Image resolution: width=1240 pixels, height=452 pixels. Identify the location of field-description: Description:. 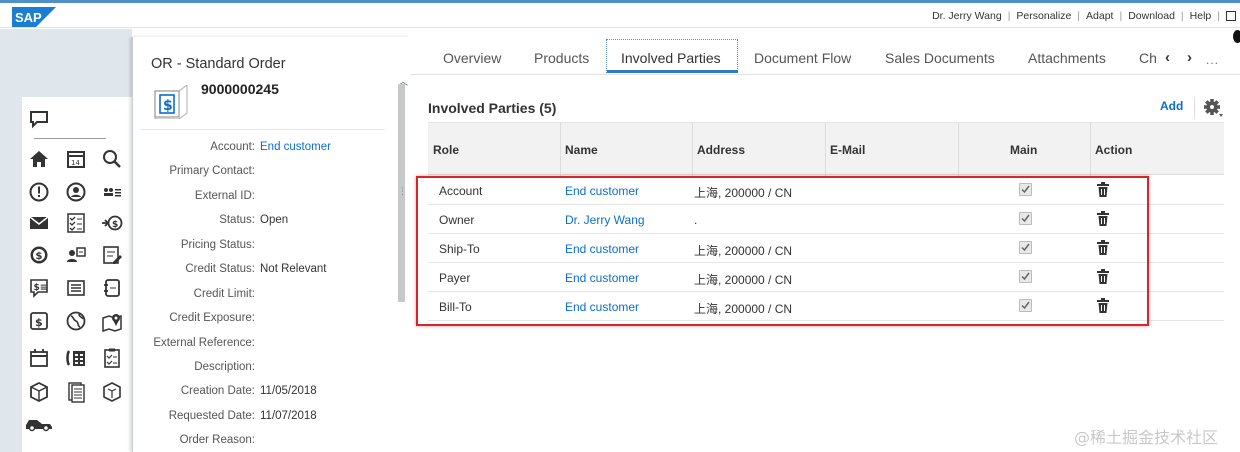
(263, 369).